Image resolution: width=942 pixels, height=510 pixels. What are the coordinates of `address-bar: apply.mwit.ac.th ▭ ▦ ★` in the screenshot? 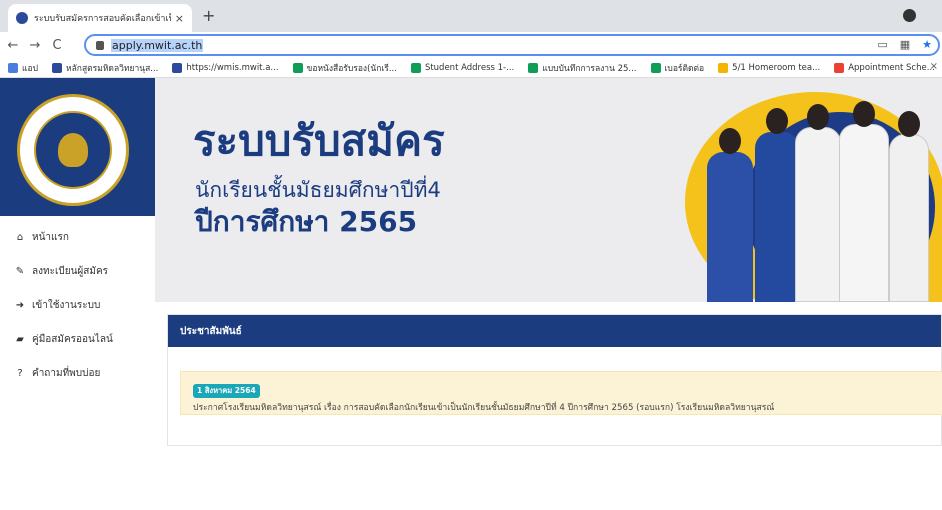 It's located at (512, 45).